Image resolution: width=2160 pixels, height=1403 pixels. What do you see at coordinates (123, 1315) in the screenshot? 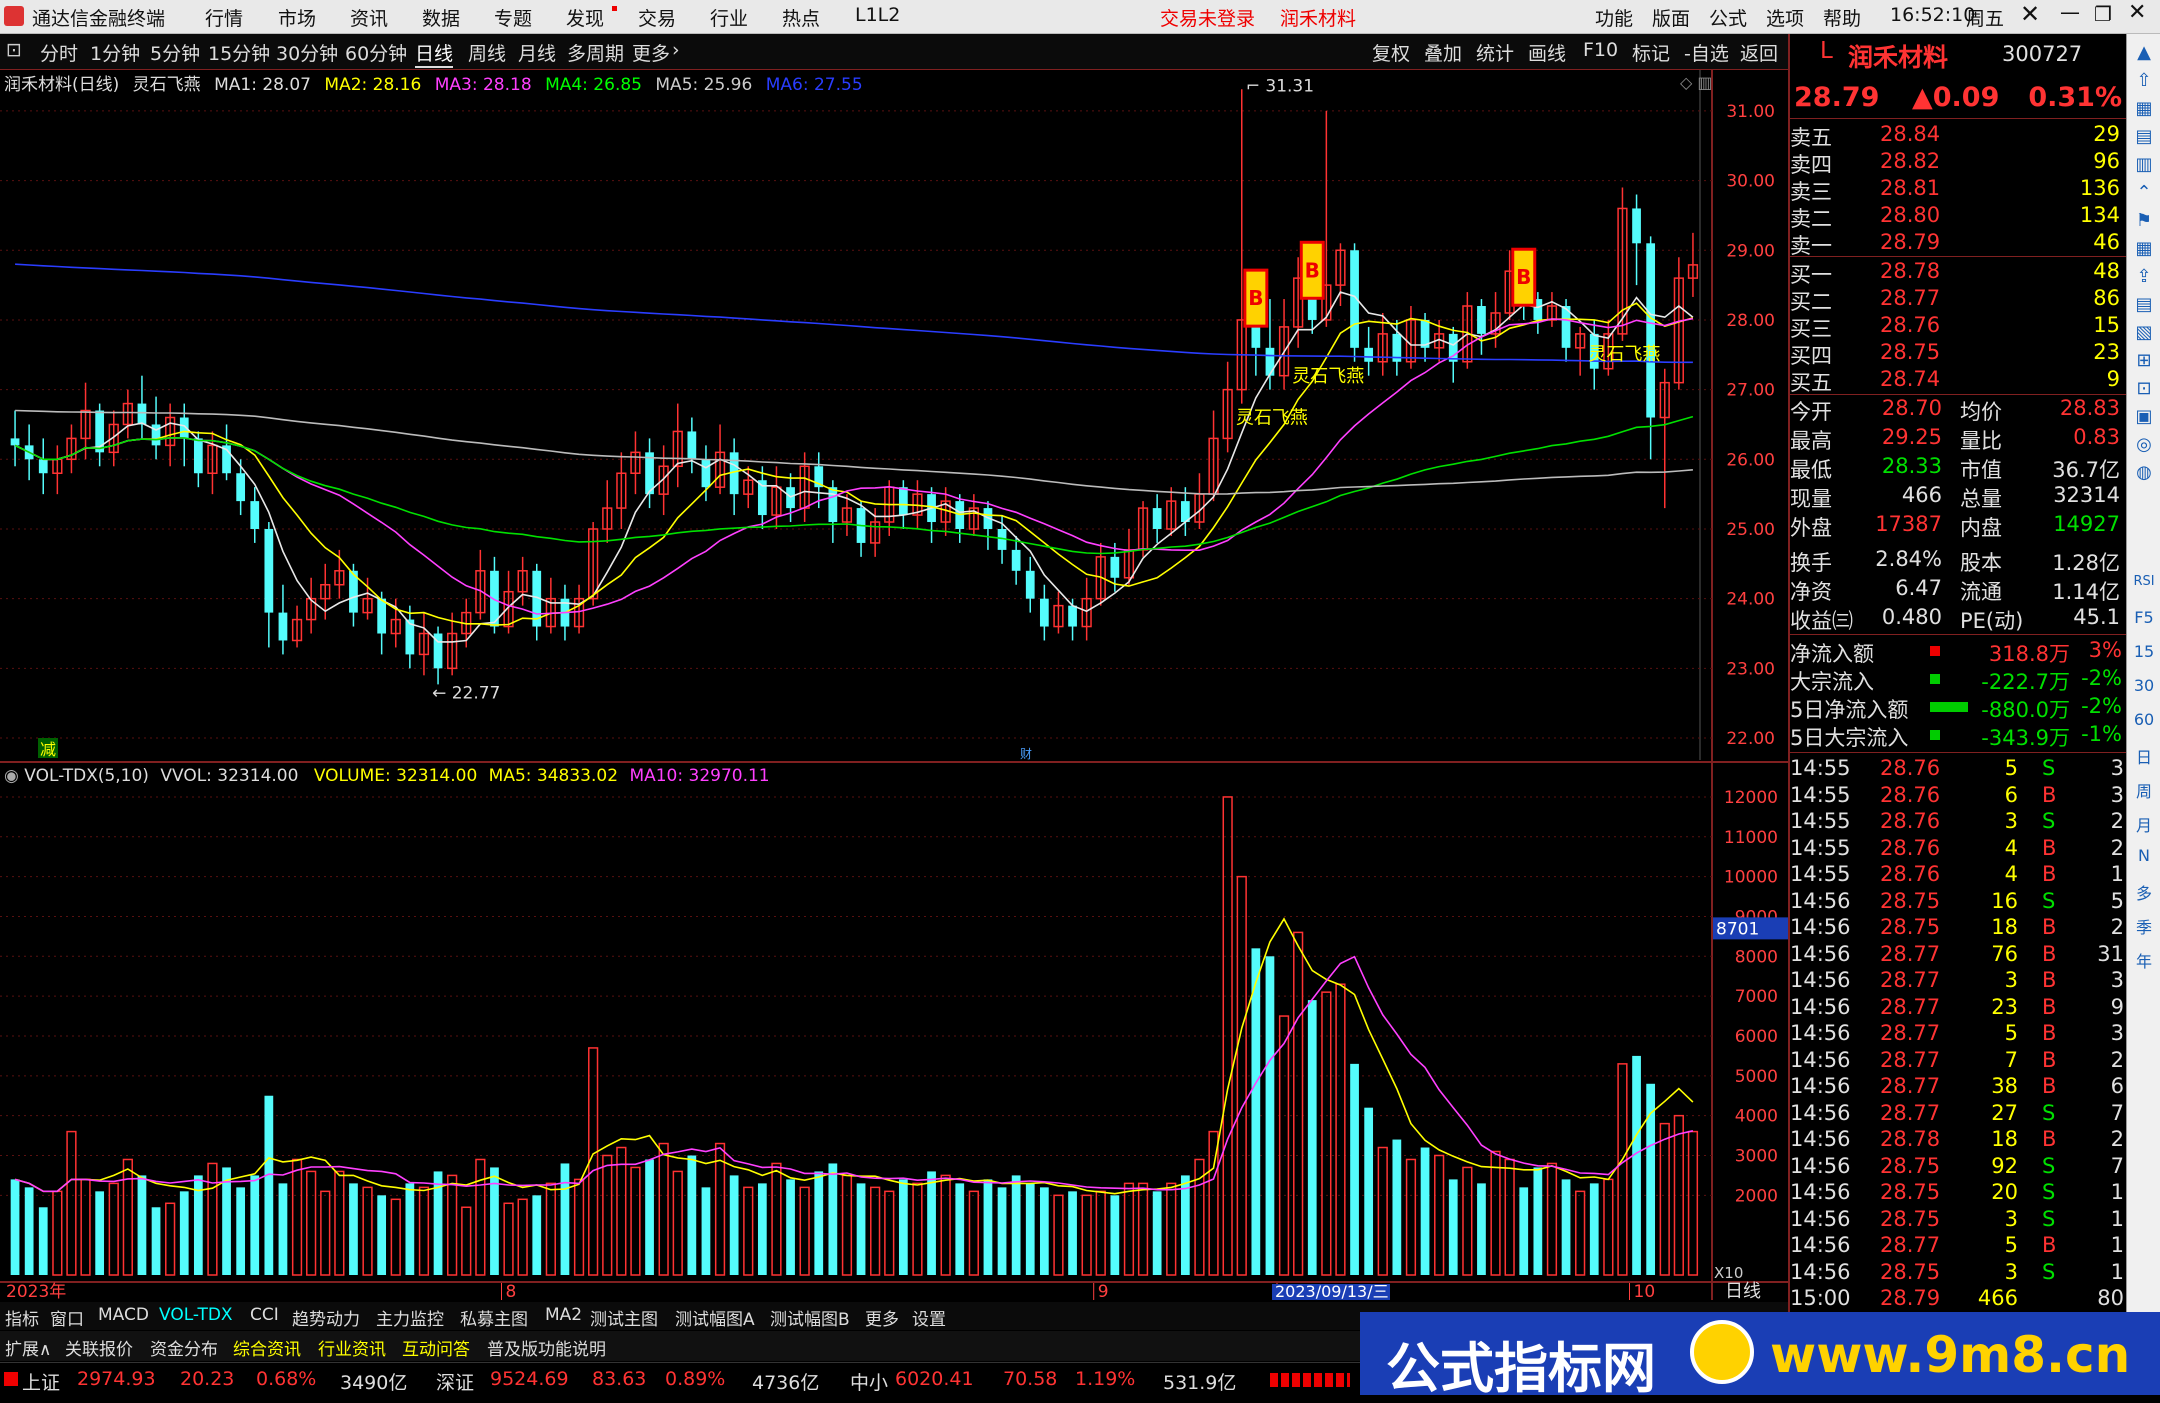
I see `tab-macd: MACD` at bounding box center [123, 1315].